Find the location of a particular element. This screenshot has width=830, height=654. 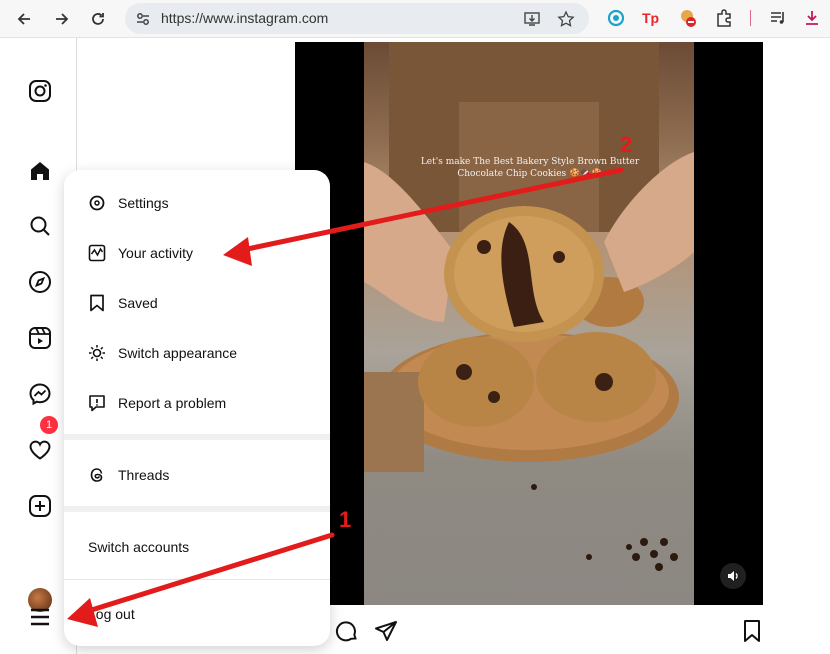

annotation-number-1: 1 is located at coordinates (345, 519).